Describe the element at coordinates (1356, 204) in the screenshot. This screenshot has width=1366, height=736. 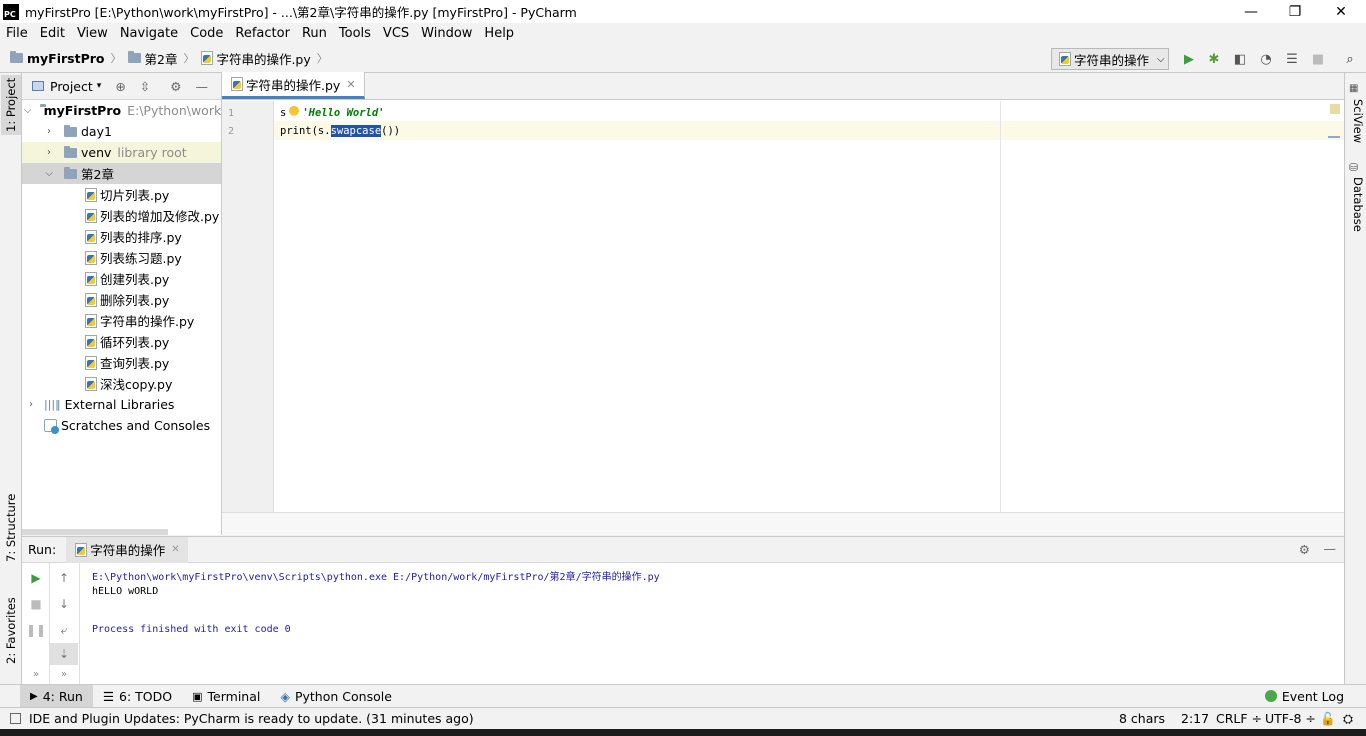
I see `tool-tab-database: Database` at that location.